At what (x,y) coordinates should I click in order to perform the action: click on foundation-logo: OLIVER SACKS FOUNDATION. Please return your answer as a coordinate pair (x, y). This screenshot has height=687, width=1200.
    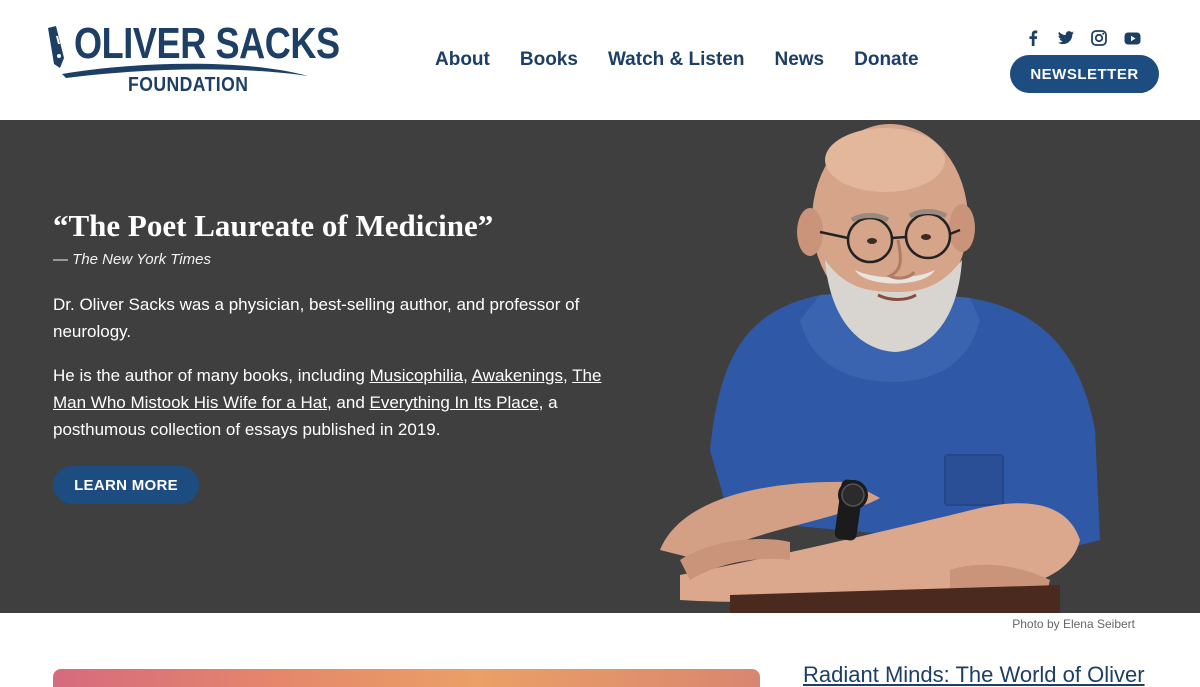
    Looking at the image, I should click on (191, 59).